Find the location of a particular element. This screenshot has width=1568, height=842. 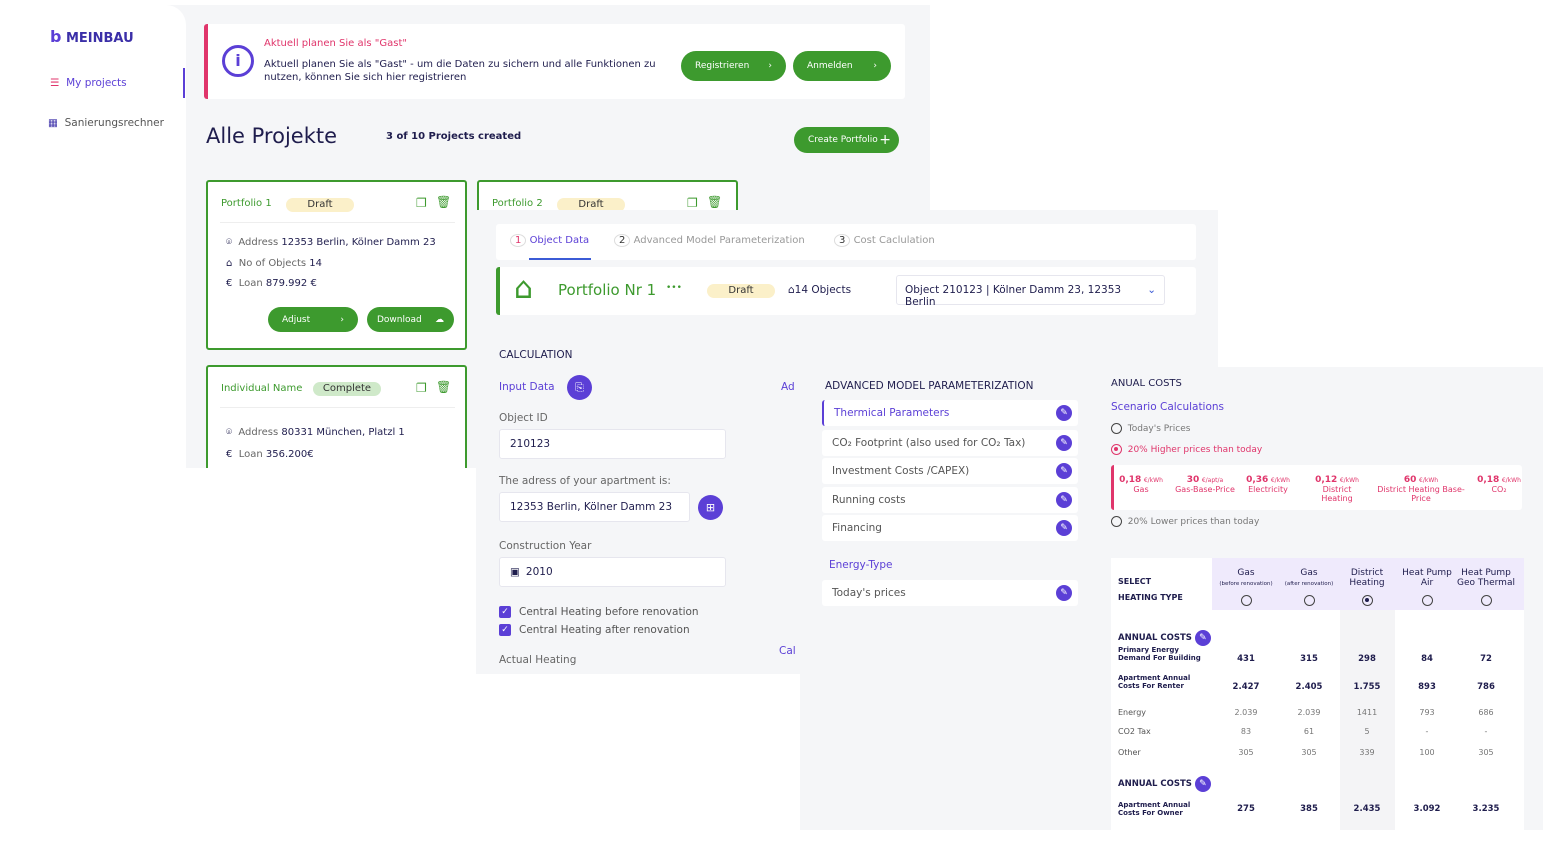

table-cell: 61 is located at coordinates (1309, 731).